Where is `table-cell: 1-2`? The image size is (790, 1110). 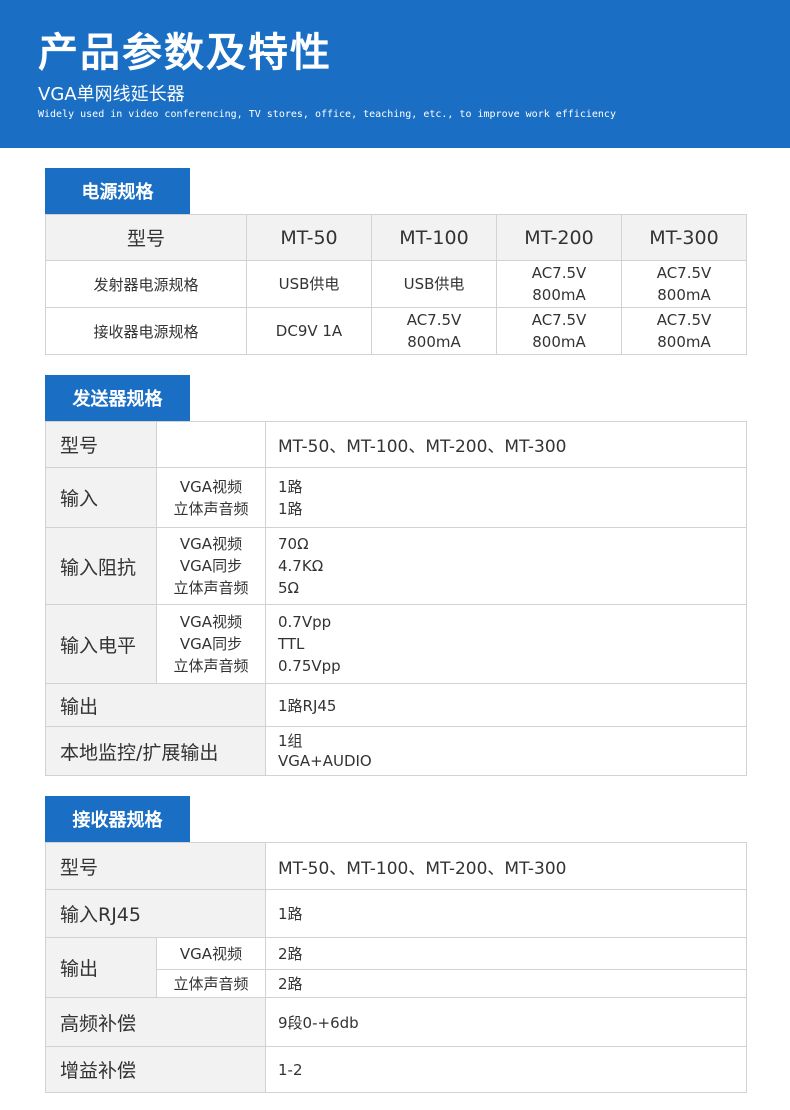 table-cell: 1-2 is located at coordinates (506, 1069).